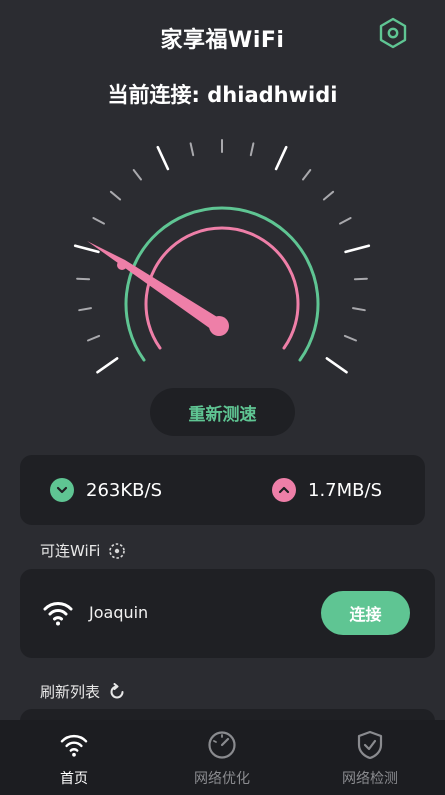  Describe the element at coordinates (70, 692) in the screenshot. I see `refresh-list-text: 刷新列表` at that location.